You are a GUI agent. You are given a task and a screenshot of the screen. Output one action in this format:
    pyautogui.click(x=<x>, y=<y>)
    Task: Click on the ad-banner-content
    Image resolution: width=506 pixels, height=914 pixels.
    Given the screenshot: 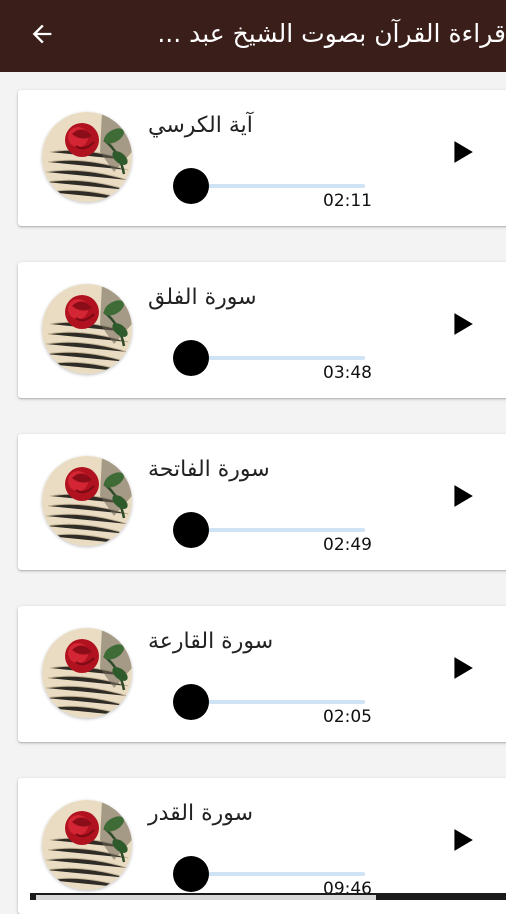 What is the action you would take?
    pyautogui.click(x=206, y=897)
    